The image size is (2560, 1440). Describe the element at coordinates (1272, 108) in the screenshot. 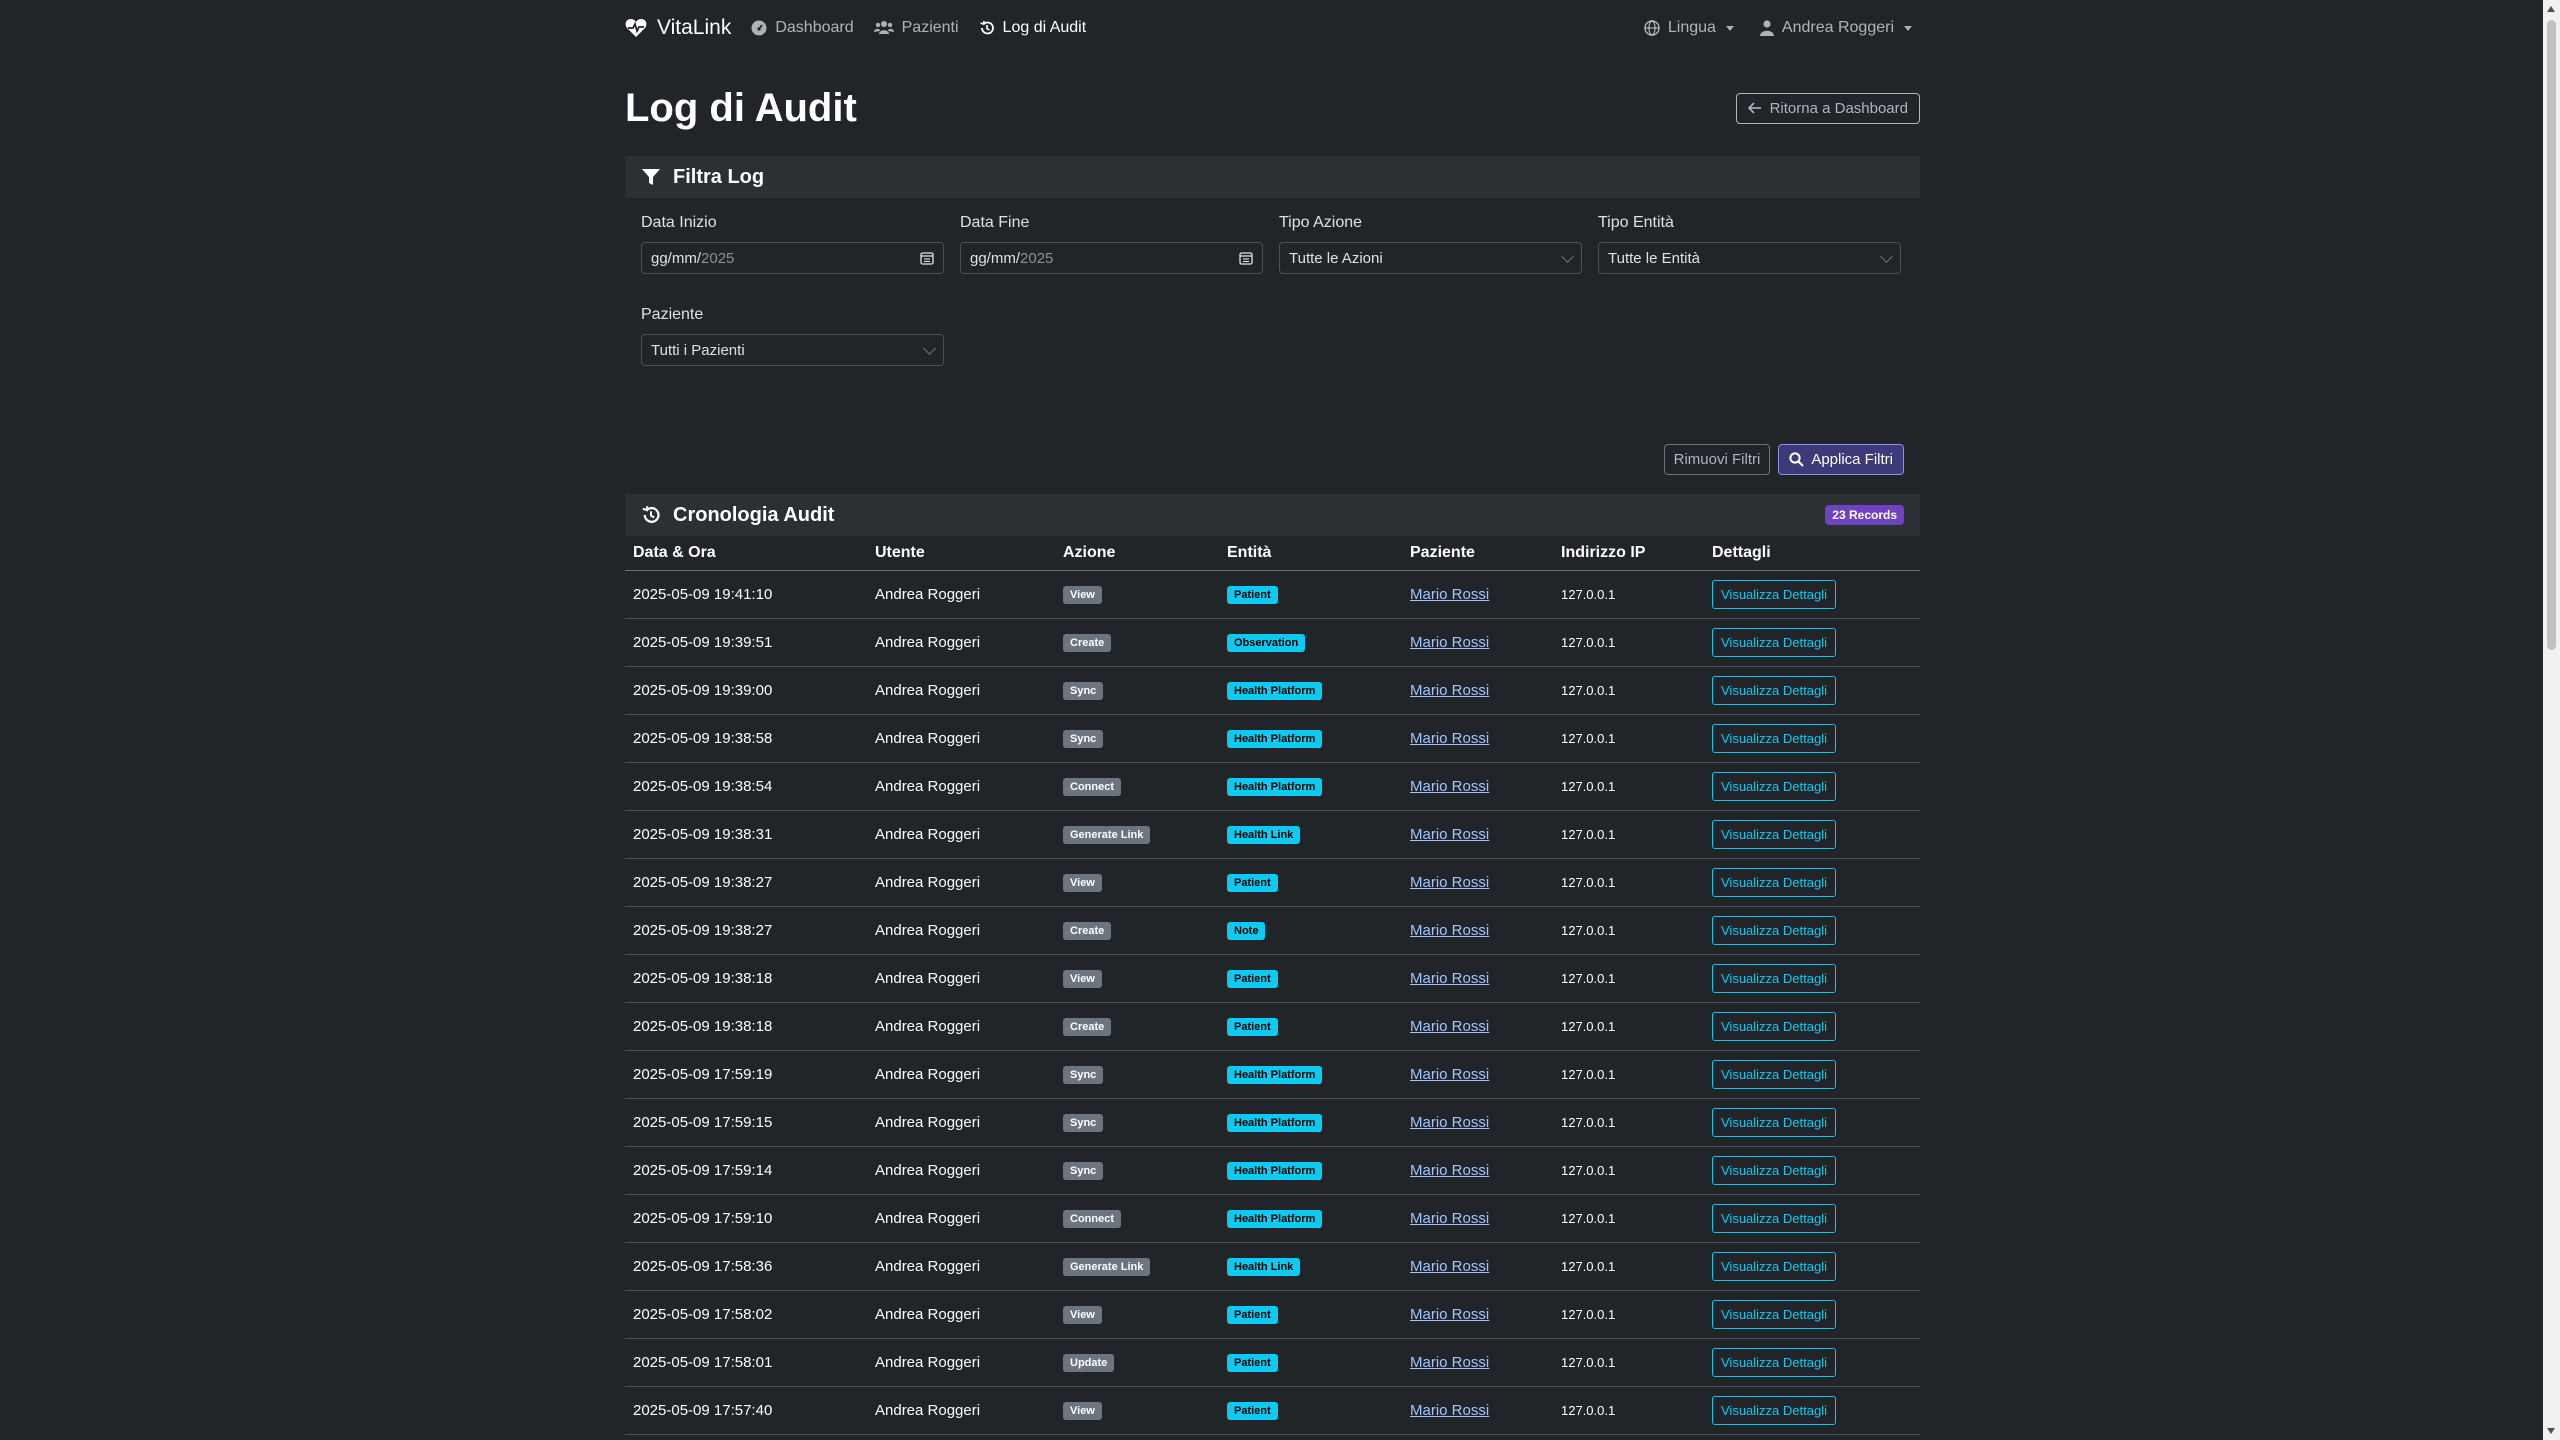

I see `page-header: Log di Audit Ritorna a Dashboard` at that location.